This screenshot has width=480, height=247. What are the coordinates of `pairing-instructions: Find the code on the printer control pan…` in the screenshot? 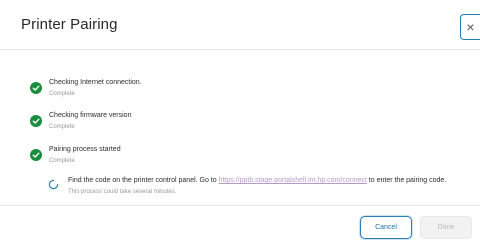 It's located at (258, 189).